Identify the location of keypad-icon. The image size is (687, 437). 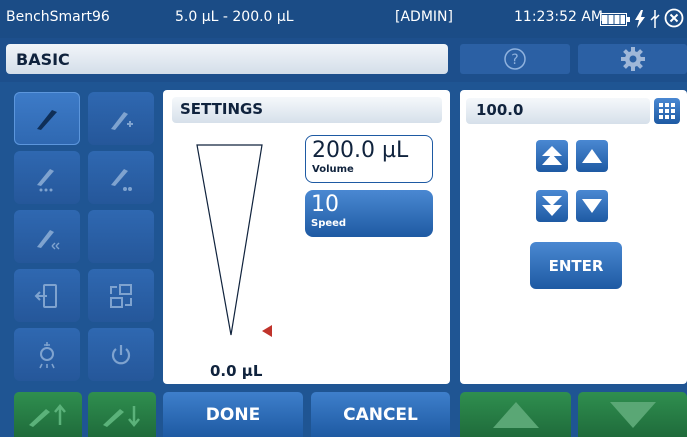
(667, 111).